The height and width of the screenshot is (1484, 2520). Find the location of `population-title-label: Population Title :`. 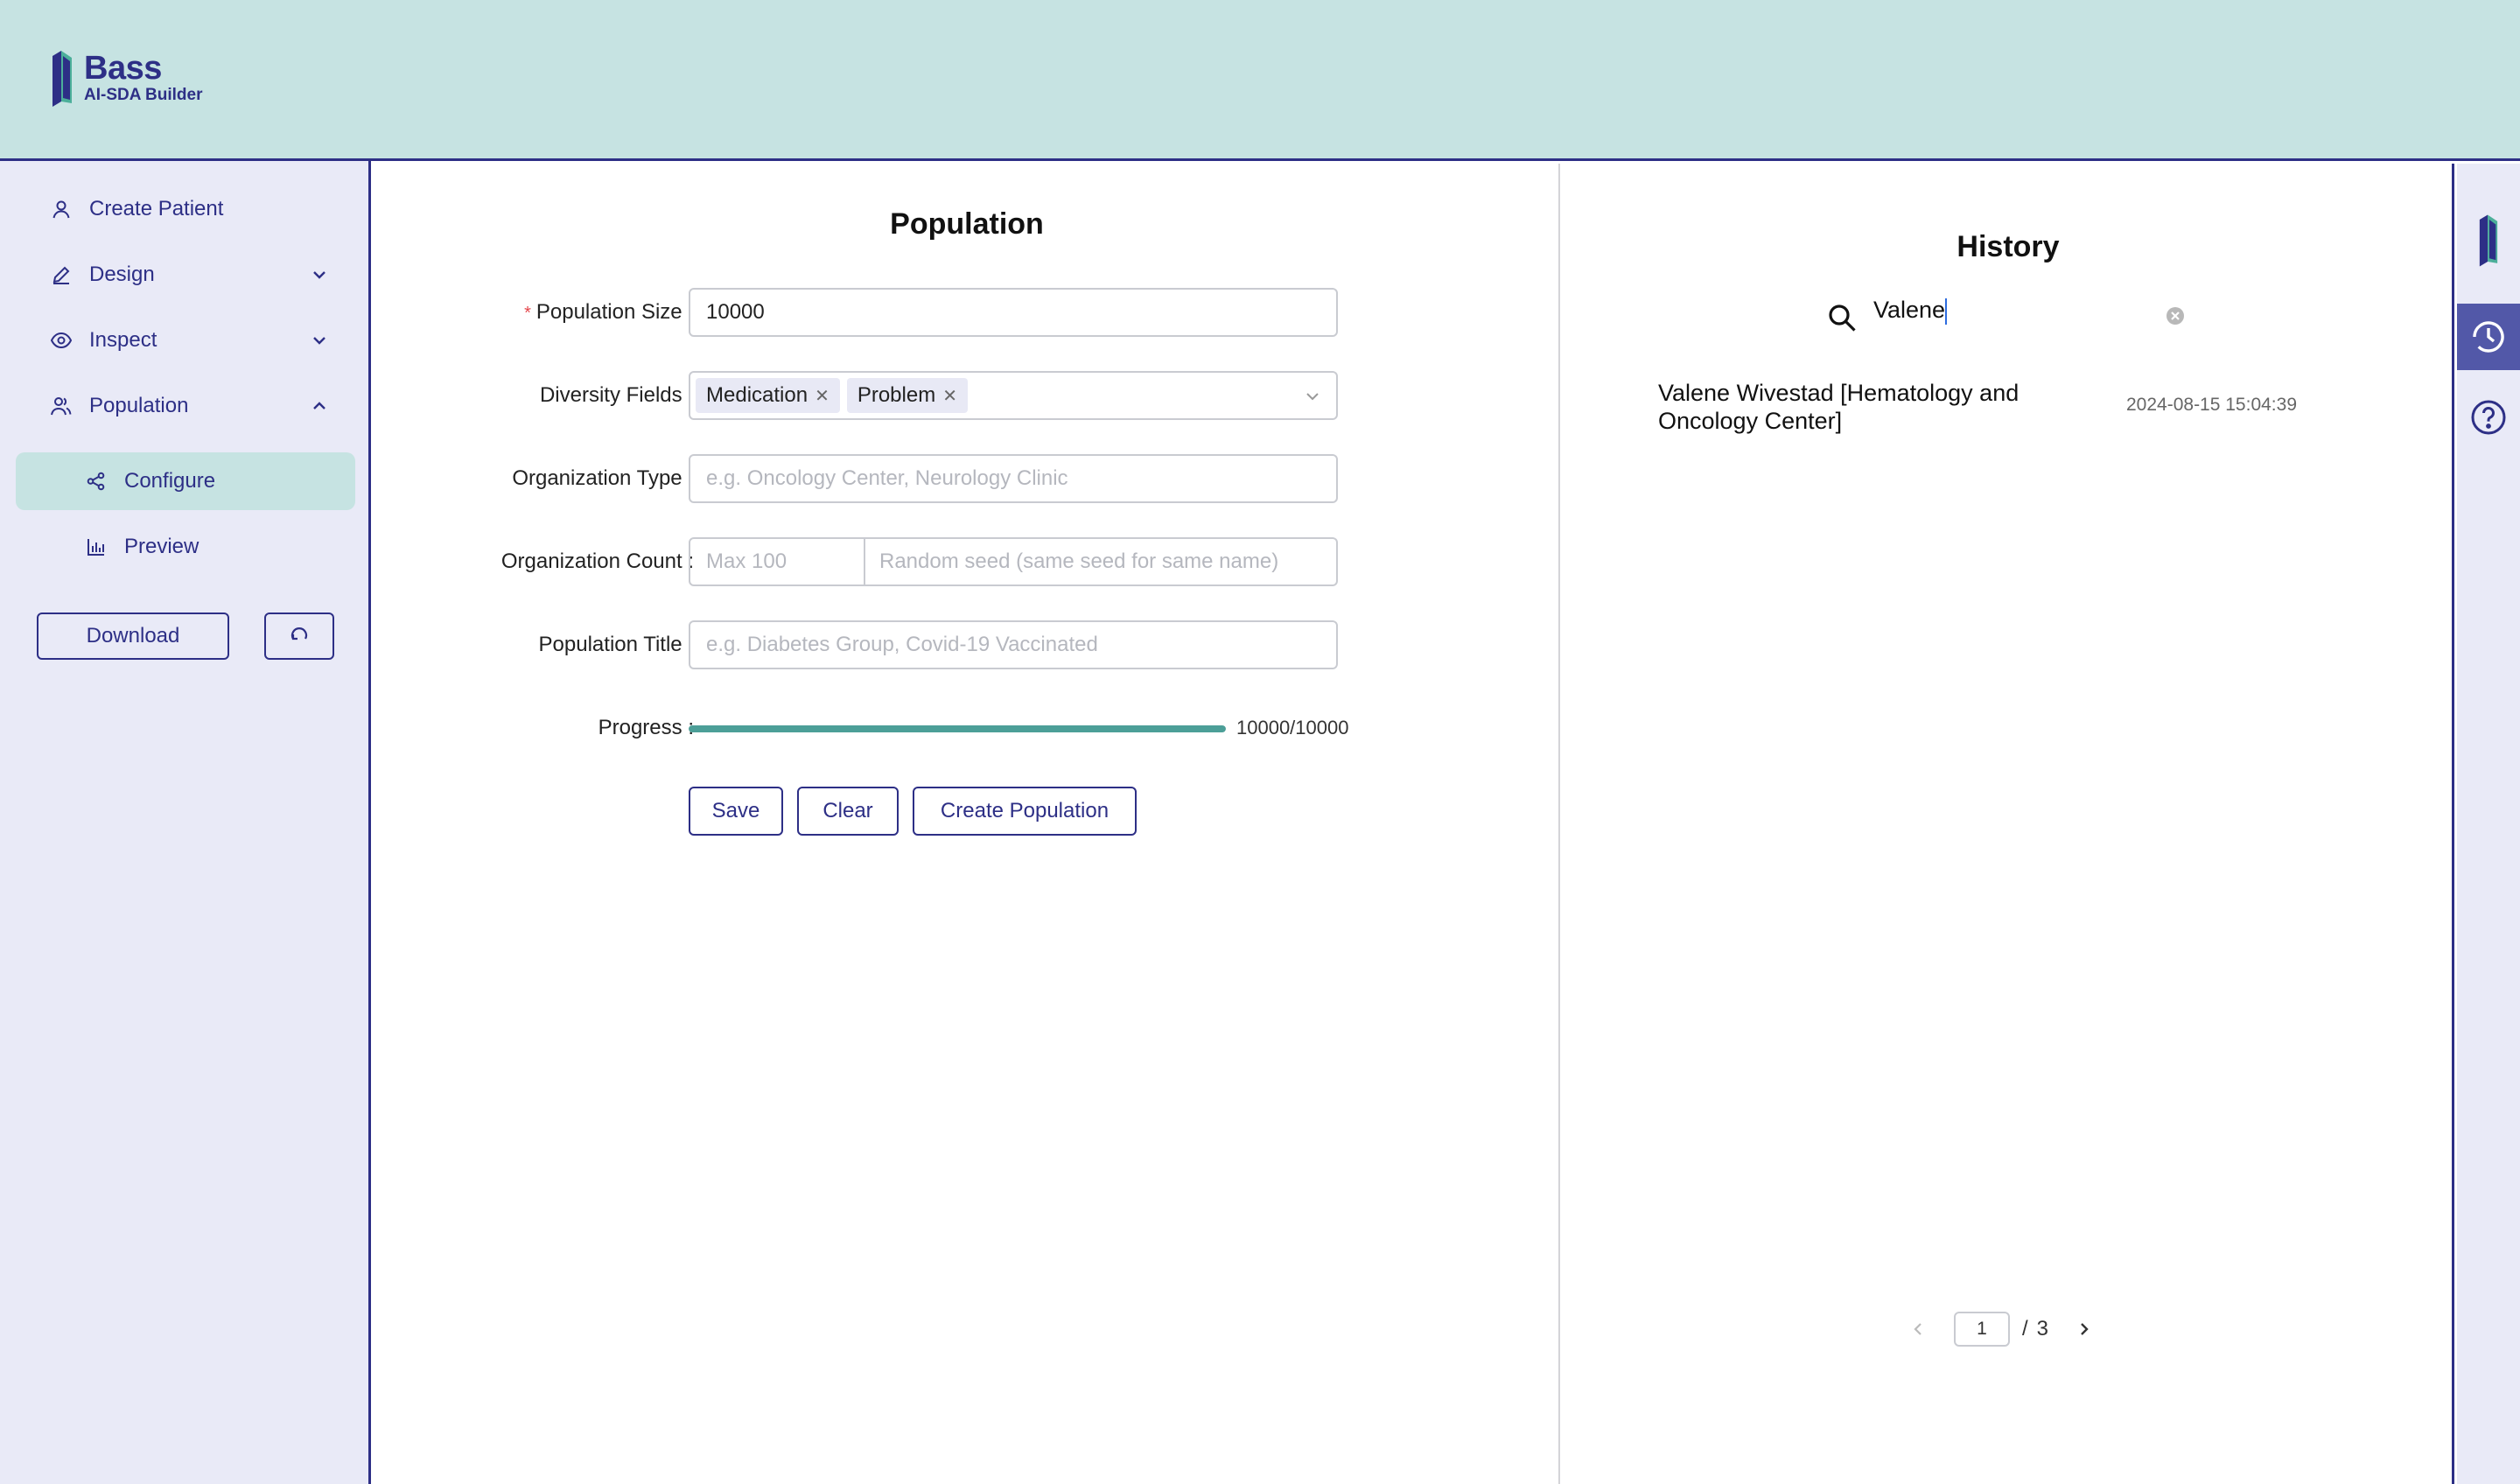

population-title-label: Population Title : is located at coordinates (616, 644).